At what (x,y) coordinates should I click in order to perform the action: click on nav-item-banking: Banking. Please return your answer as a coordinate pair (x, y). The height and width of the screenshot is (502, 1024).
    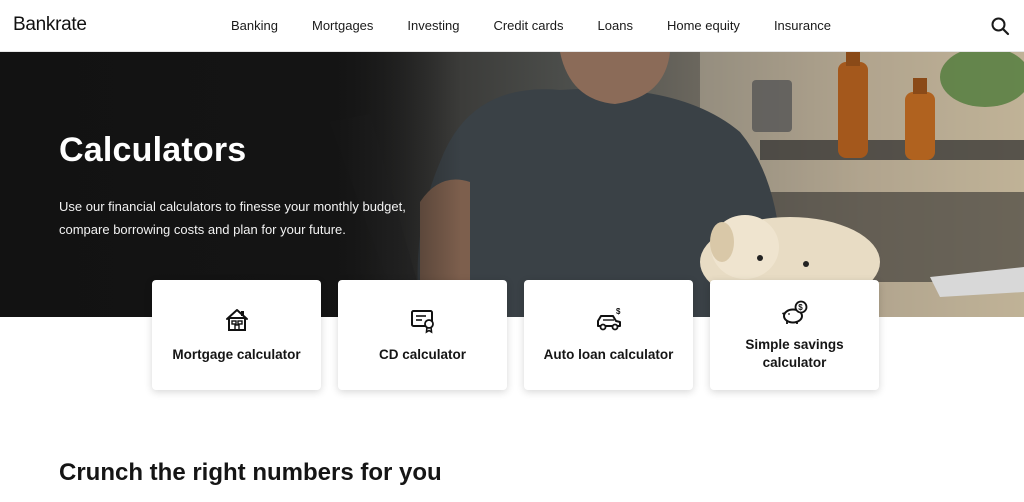
    Looking at the image, I should click on (254, 26).